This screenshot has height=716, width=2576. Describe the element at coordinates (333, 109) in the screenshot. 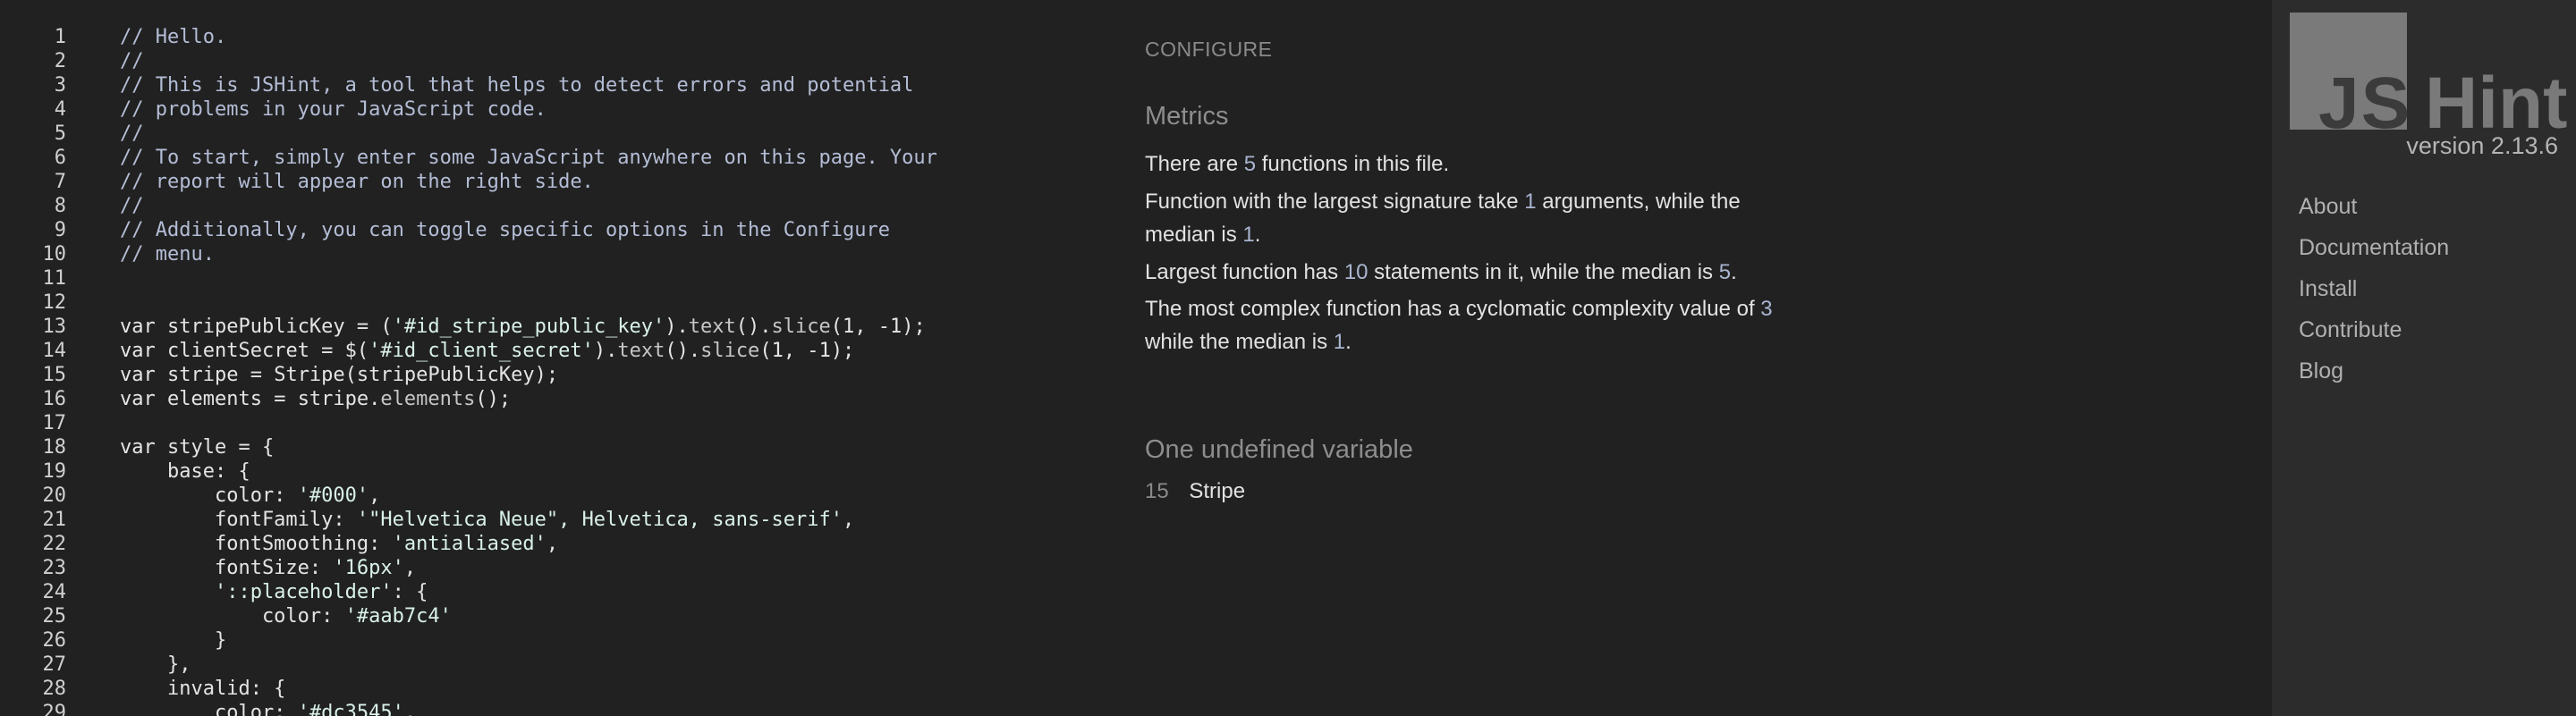

I see `code-text: // problems in your JavaScript code.` at that location.